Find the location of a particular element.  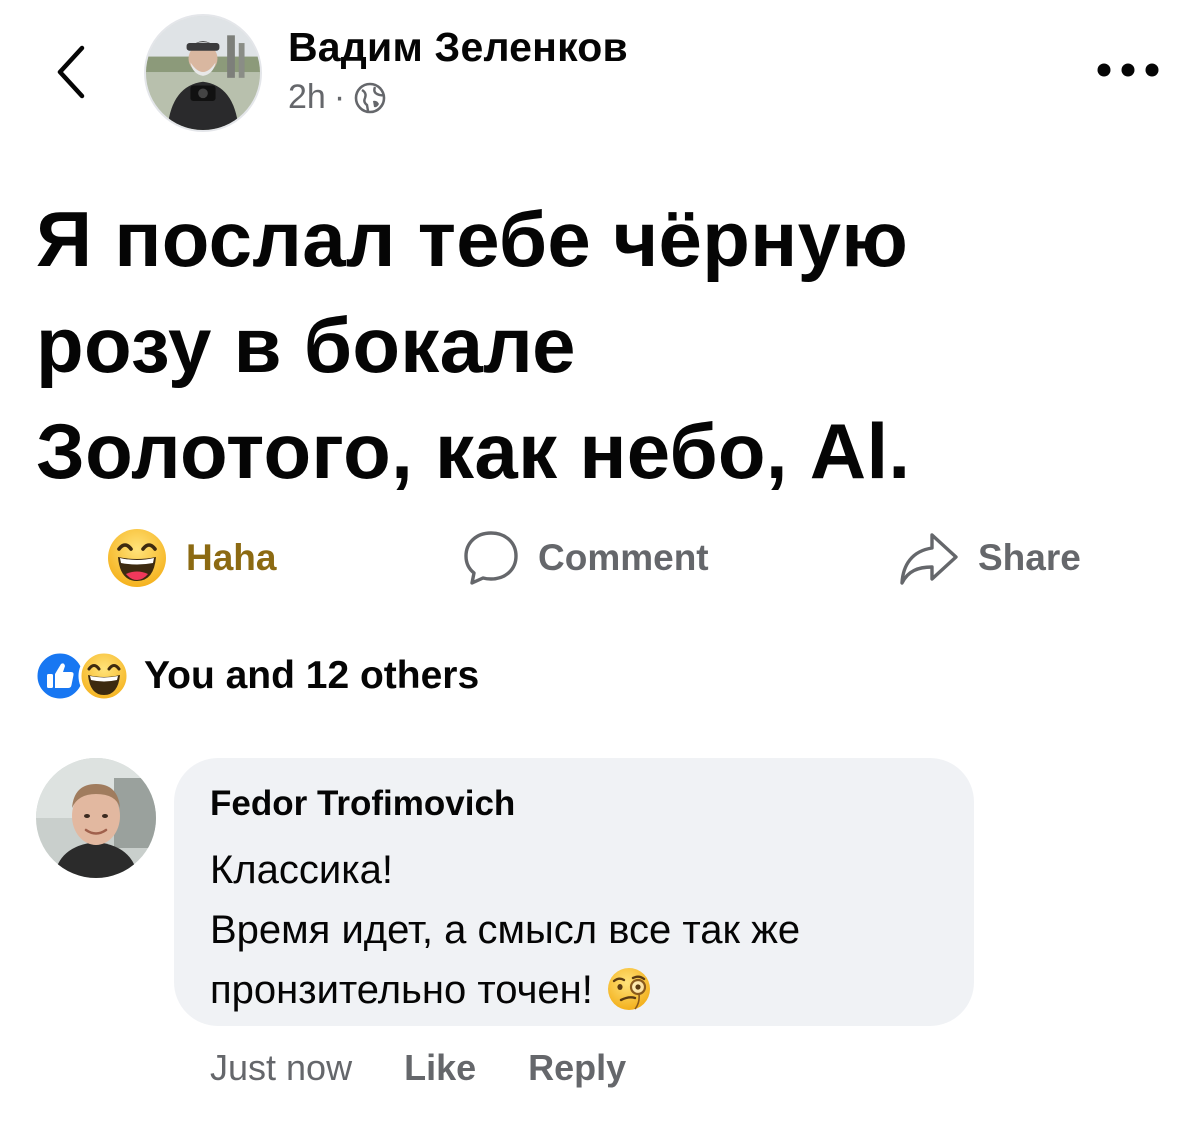

share-arrow-icon is located at coordinates (929, 559).